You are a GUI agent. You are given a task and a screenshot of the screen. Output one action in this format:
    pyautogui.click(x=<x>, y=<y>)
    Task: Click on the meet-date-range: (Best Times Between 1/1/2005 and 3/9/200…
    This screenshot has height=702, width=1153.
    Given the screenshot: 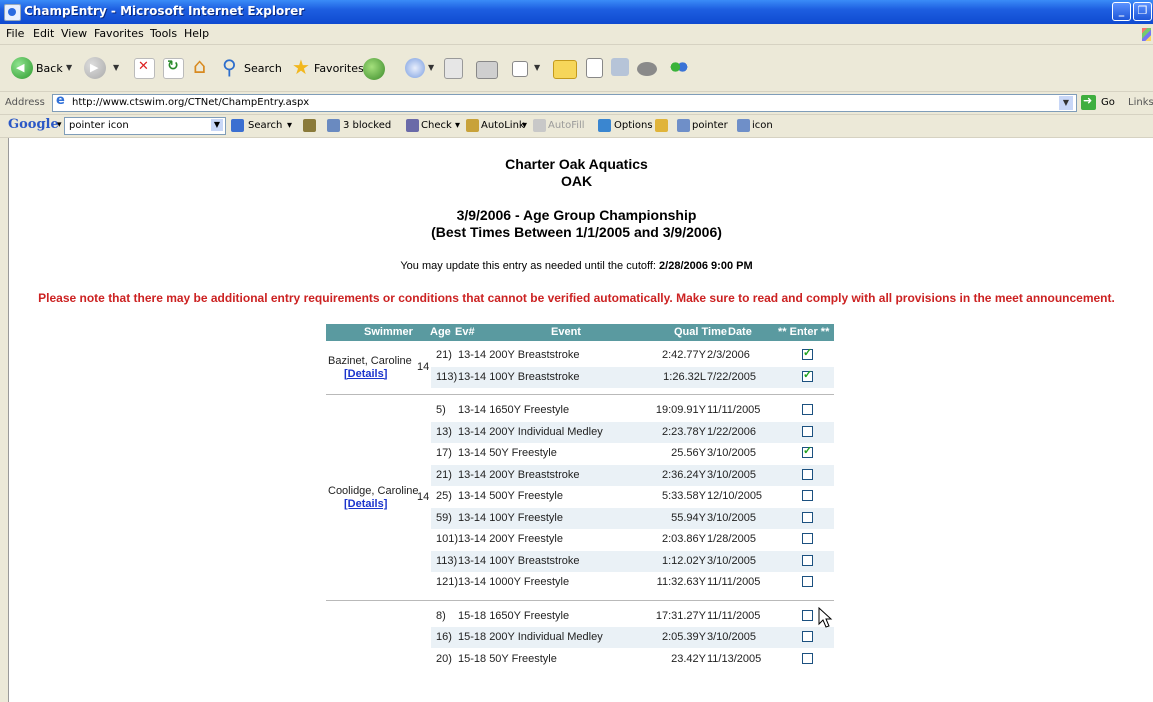 What is the action you would take?
    pyautogui.click(x=576, y=232)
    